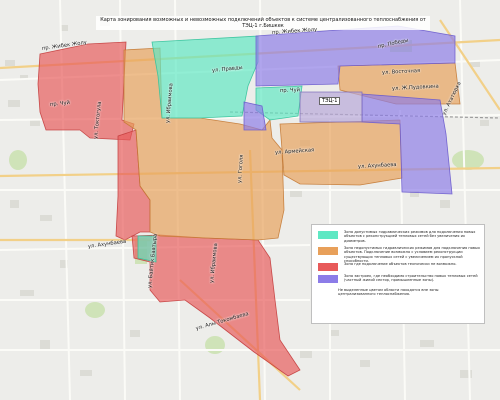 Image resolution: width=500 pixels, height=400 pixels. Describe the element at coordinates (328, 251) in the screenshot. I see `legend-swatch-orange` at that location.